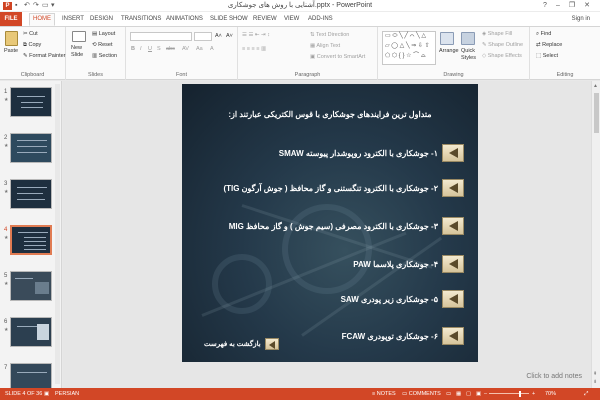 The width and height of the screenshot is (600, 400). What do you see at coordinates (468, 38) in the screenshot?
I see `quick-styles-icon` at bounding box center [468, 38].